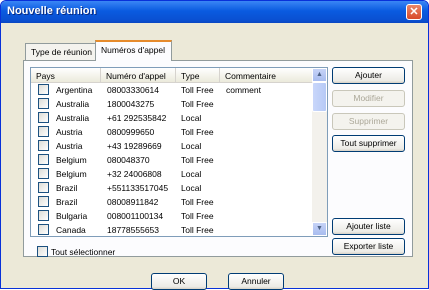 Image resolution: width=429 pixels, height=290 pixels. What do you see at coordinates (172, 104) in the screenshot?
I see `table-row: Australia 1800043275 Toll Free` at bounding box center [172, 104].